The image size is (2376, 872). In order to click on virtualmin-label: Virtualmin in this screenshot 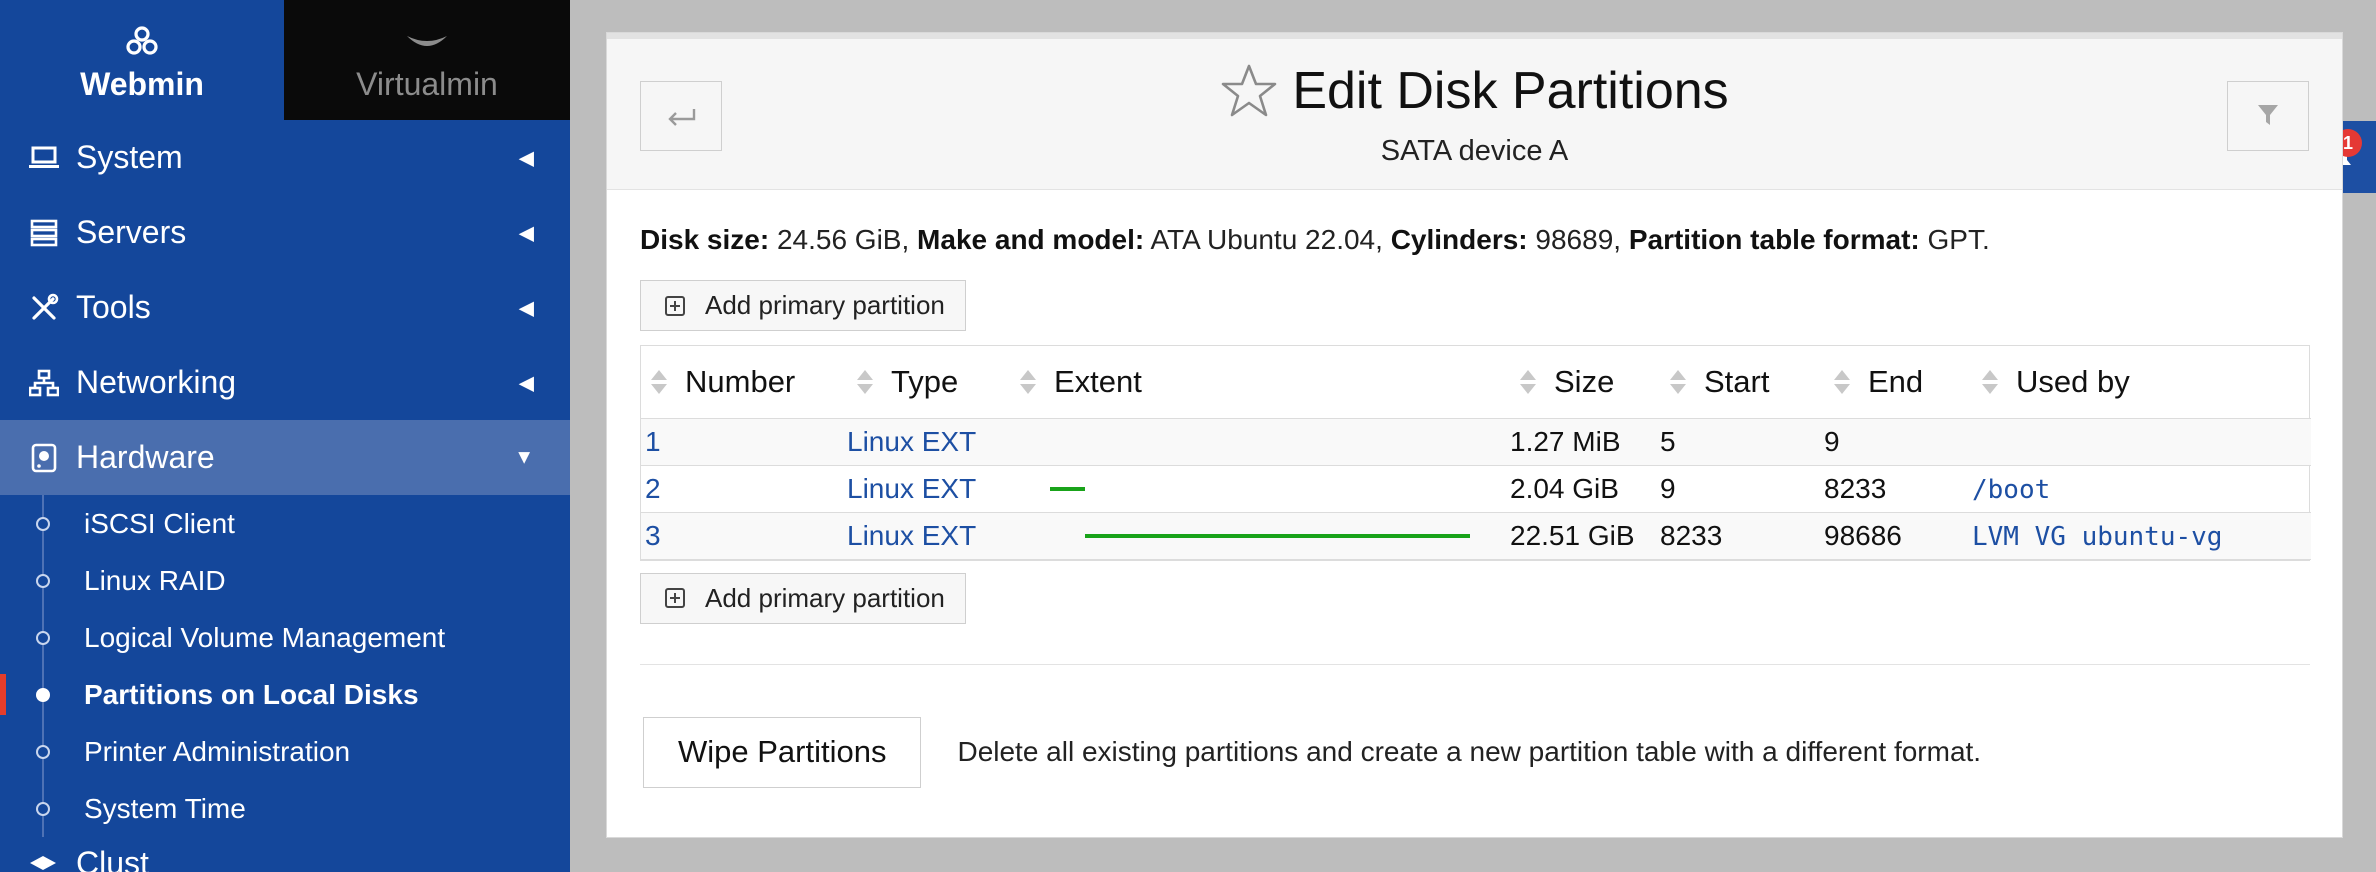, I will do `click(427, 83)`.